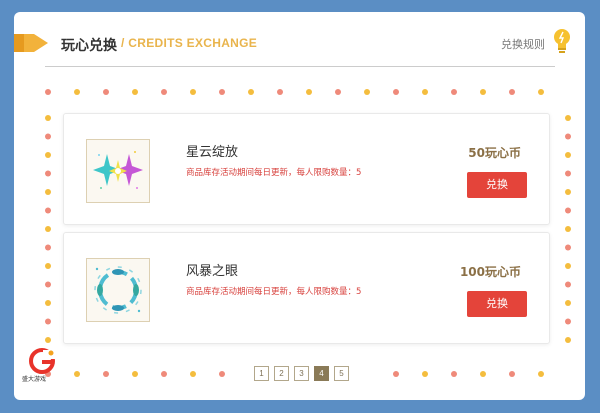 The image size is (600, 413). I want to click on page-button-3: 3, so click(301, 373).